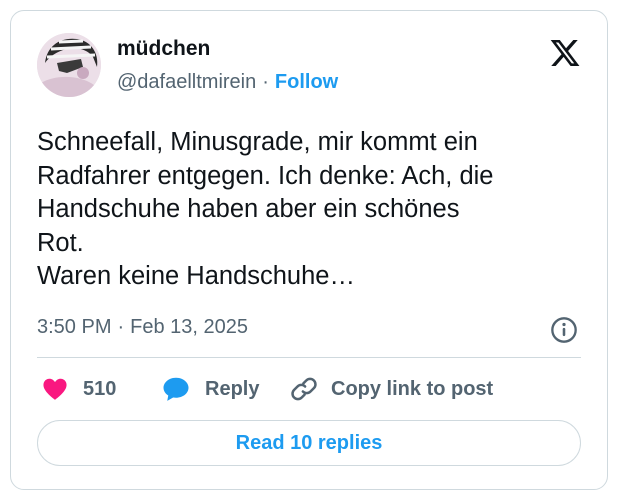 Image resolution: width=620 pixels, height=502 pixels. Describe the element at coordinates (412, 388) in the screenshot. I see `copy-link-label: Copy link to post` at that location.